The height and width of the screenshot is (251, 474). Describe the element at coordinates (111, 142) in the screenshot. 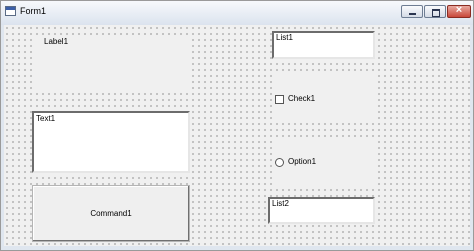

I see `text1-textbox: Text1` at that location.